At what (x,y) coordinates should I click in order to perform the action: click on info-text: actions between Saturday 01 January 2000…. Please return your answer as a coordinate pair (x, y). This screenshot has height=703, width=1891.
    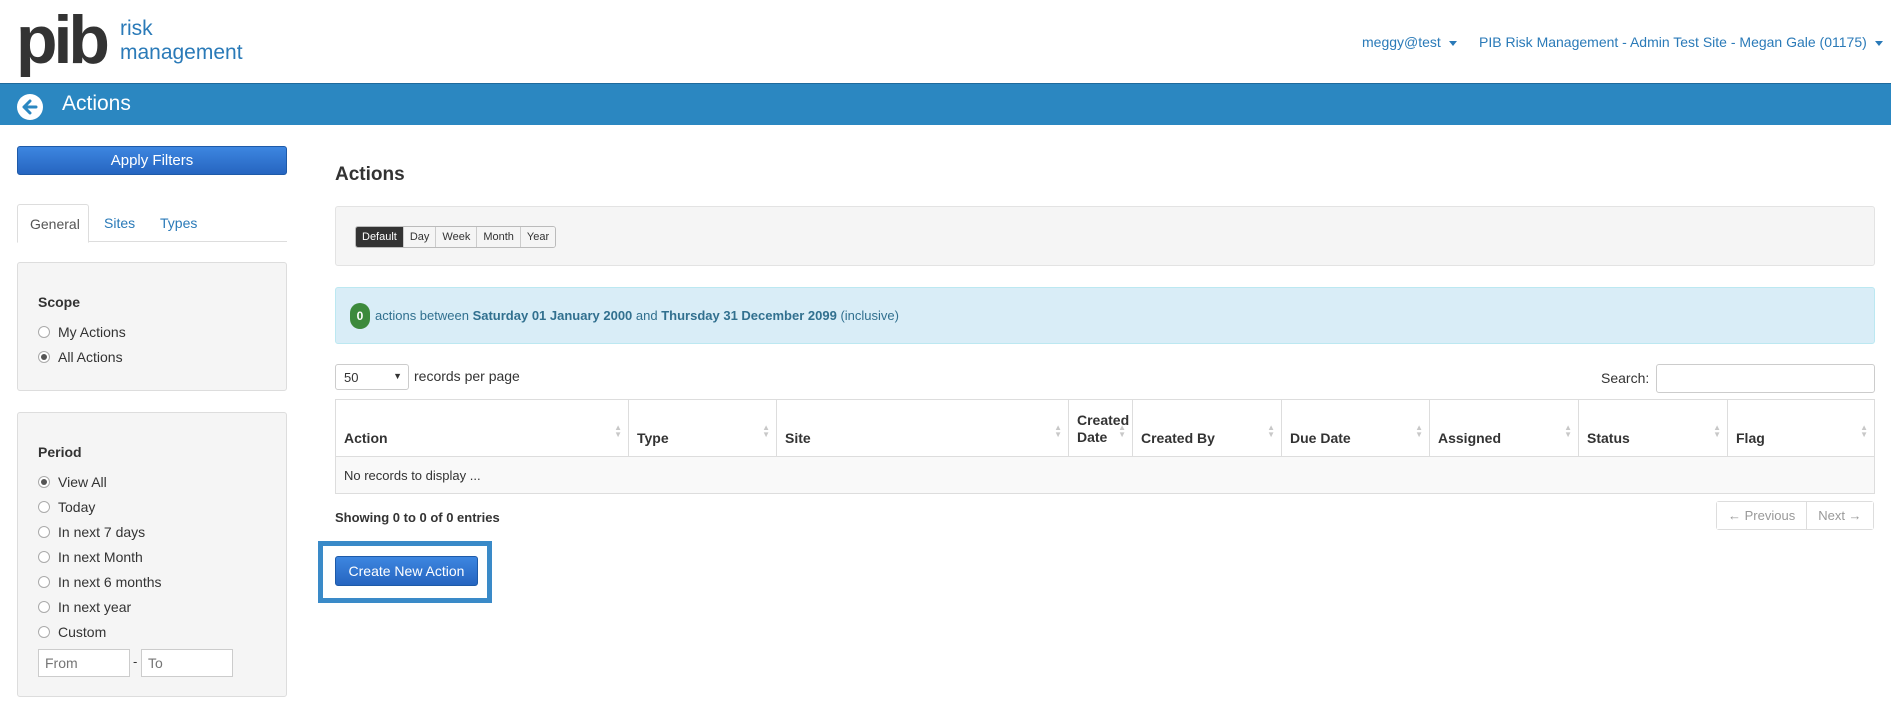
    Looking at the image, I should click on (637, 315).